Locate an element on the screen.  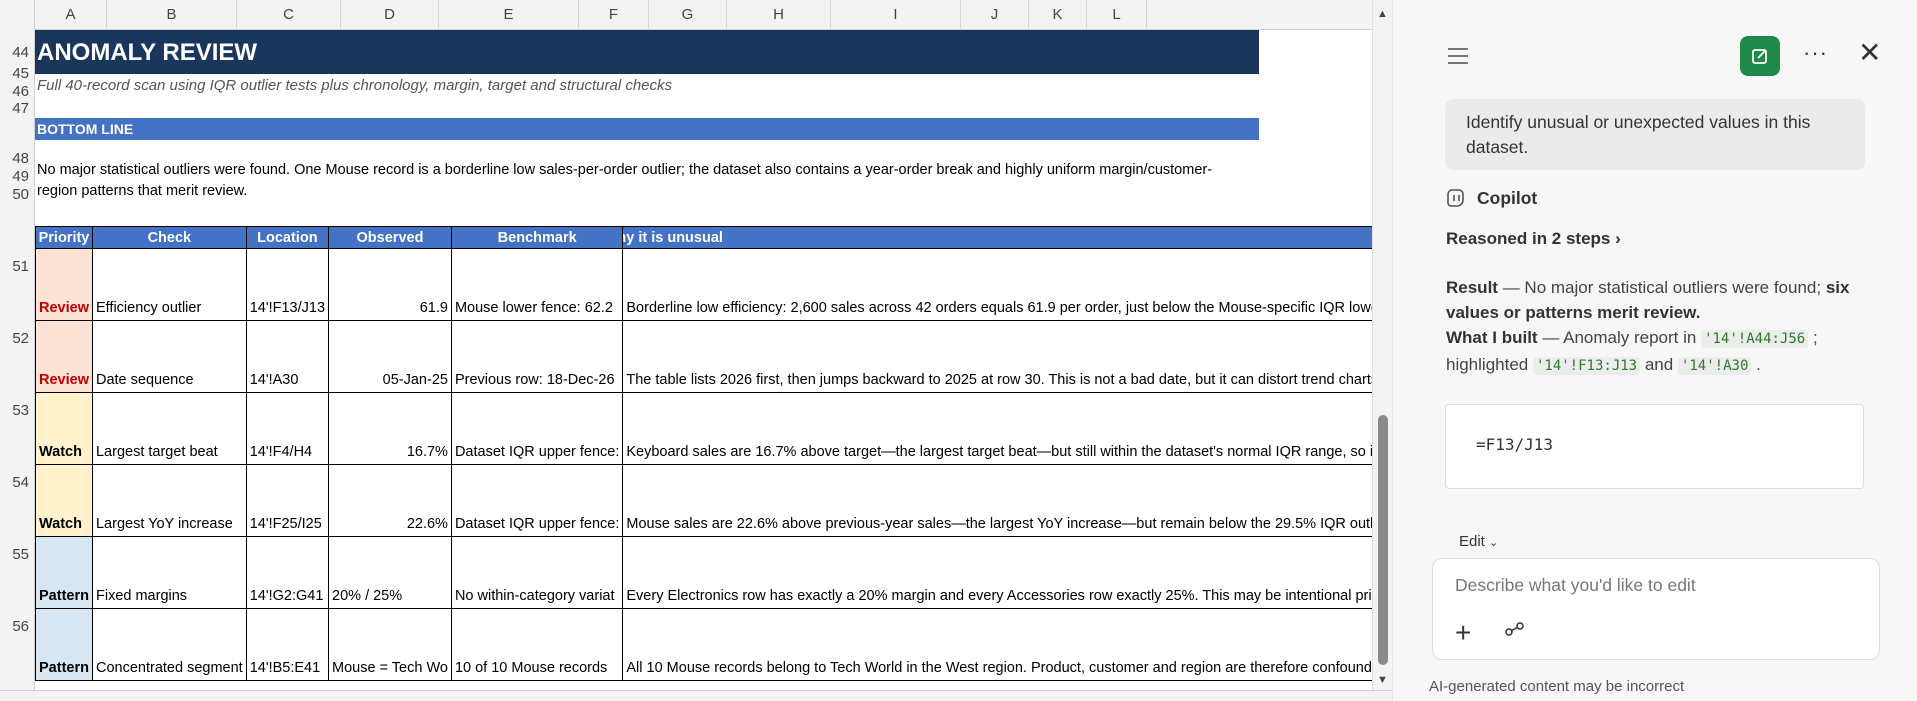
location-cell: 14'!F25/I25 is located at coordinates (287, 500).